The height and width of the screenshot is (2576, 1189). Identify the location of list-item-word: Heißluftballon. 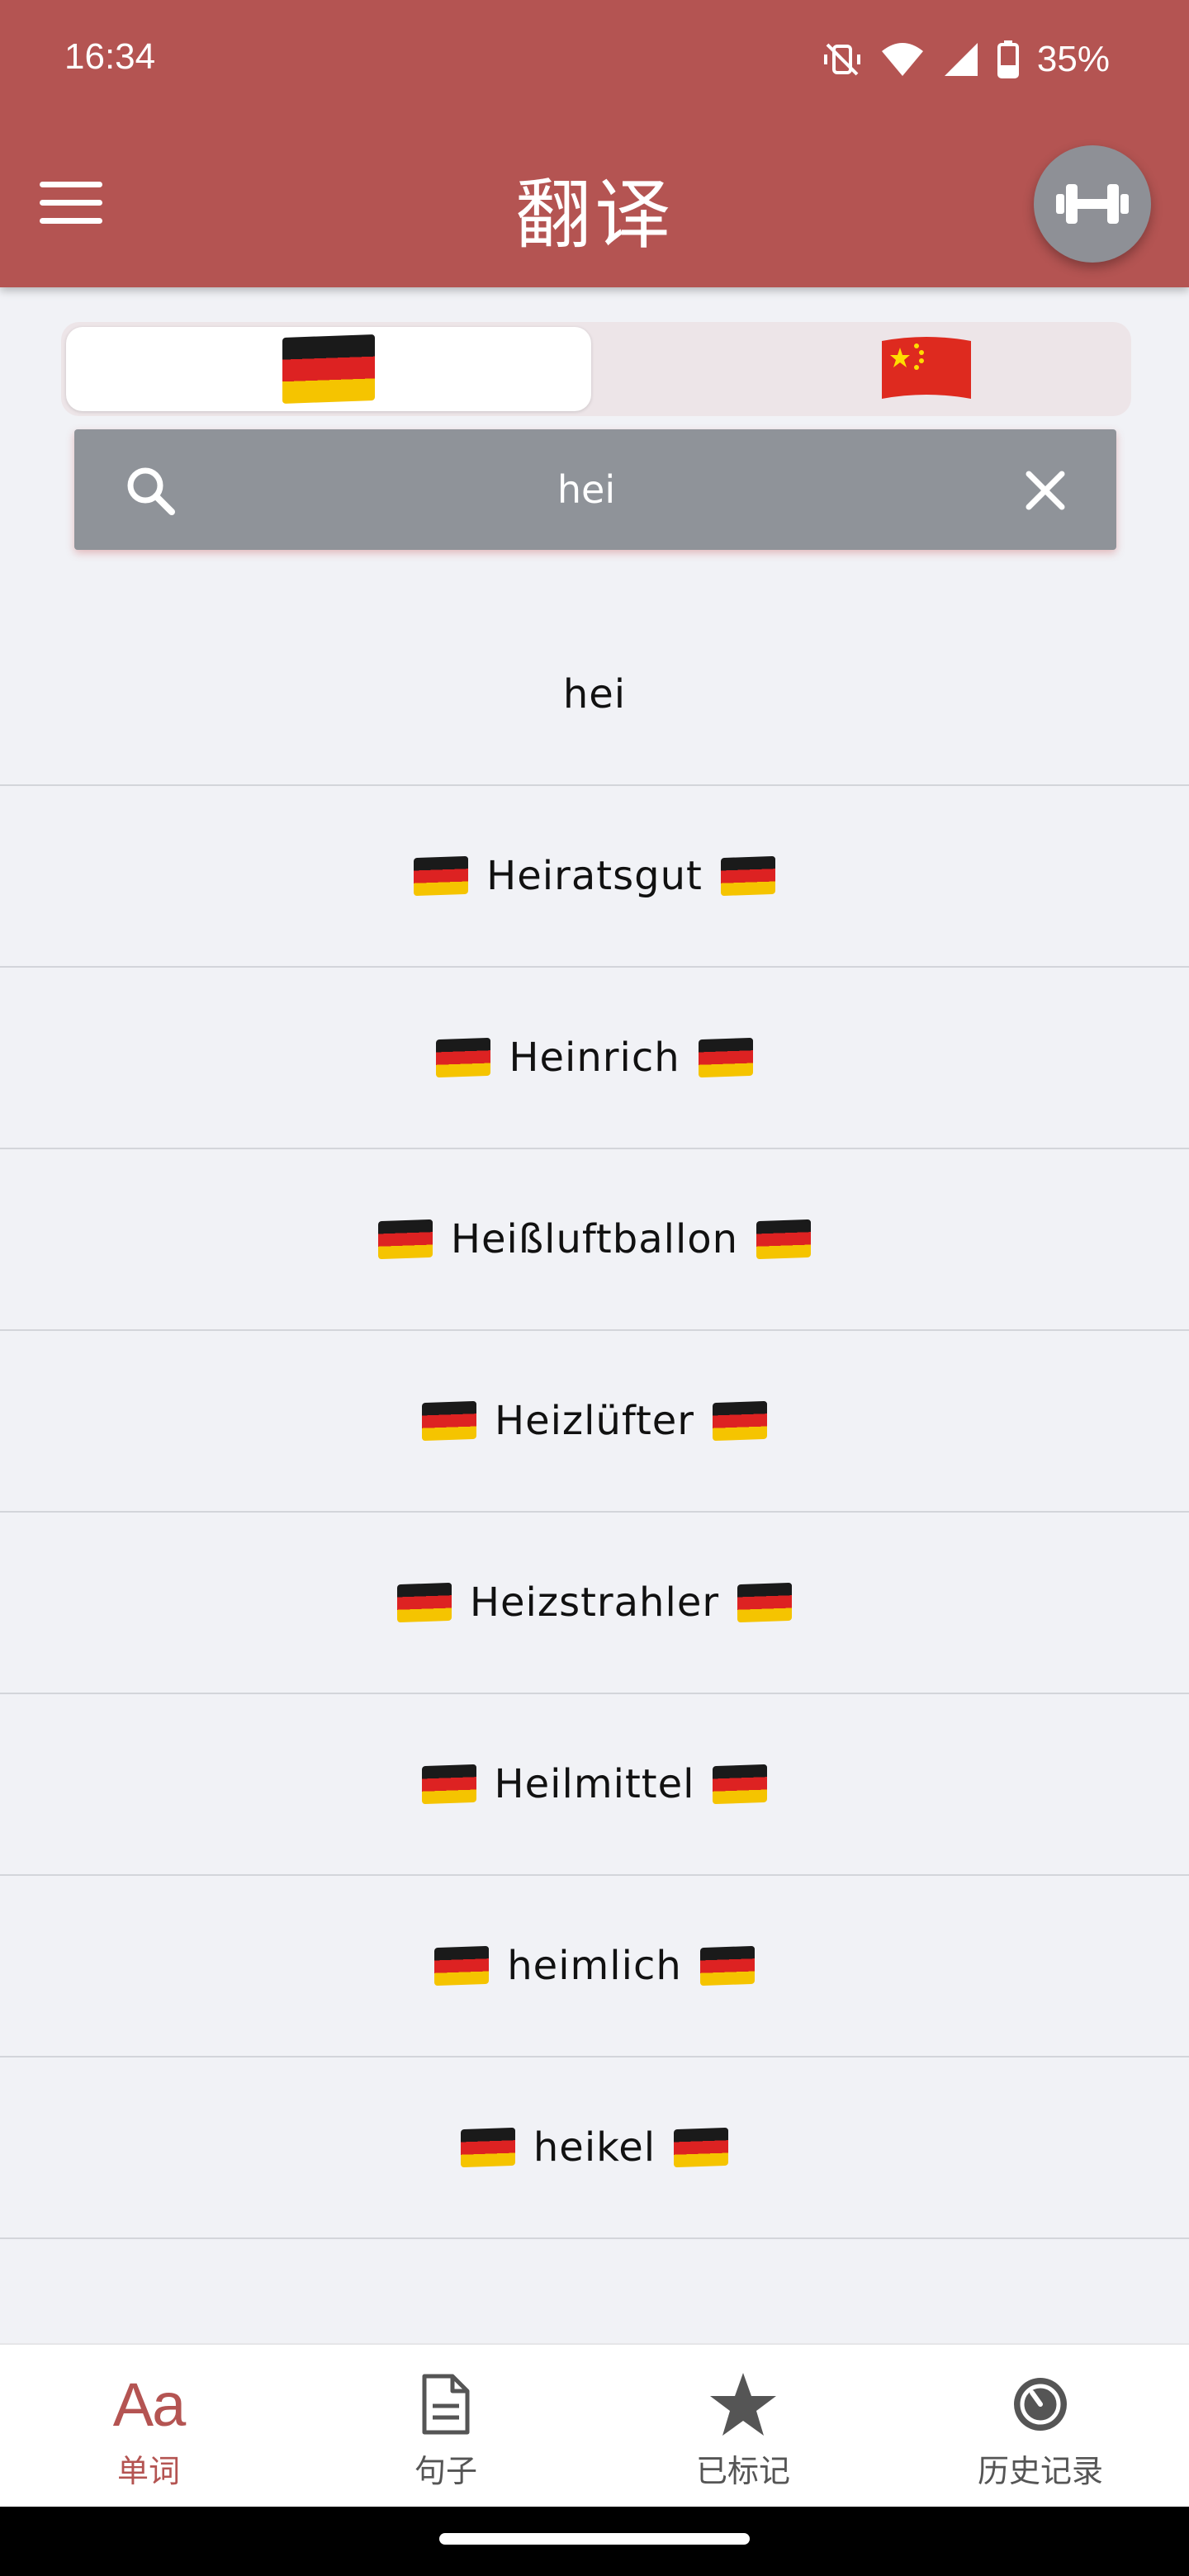
(594, 1239).